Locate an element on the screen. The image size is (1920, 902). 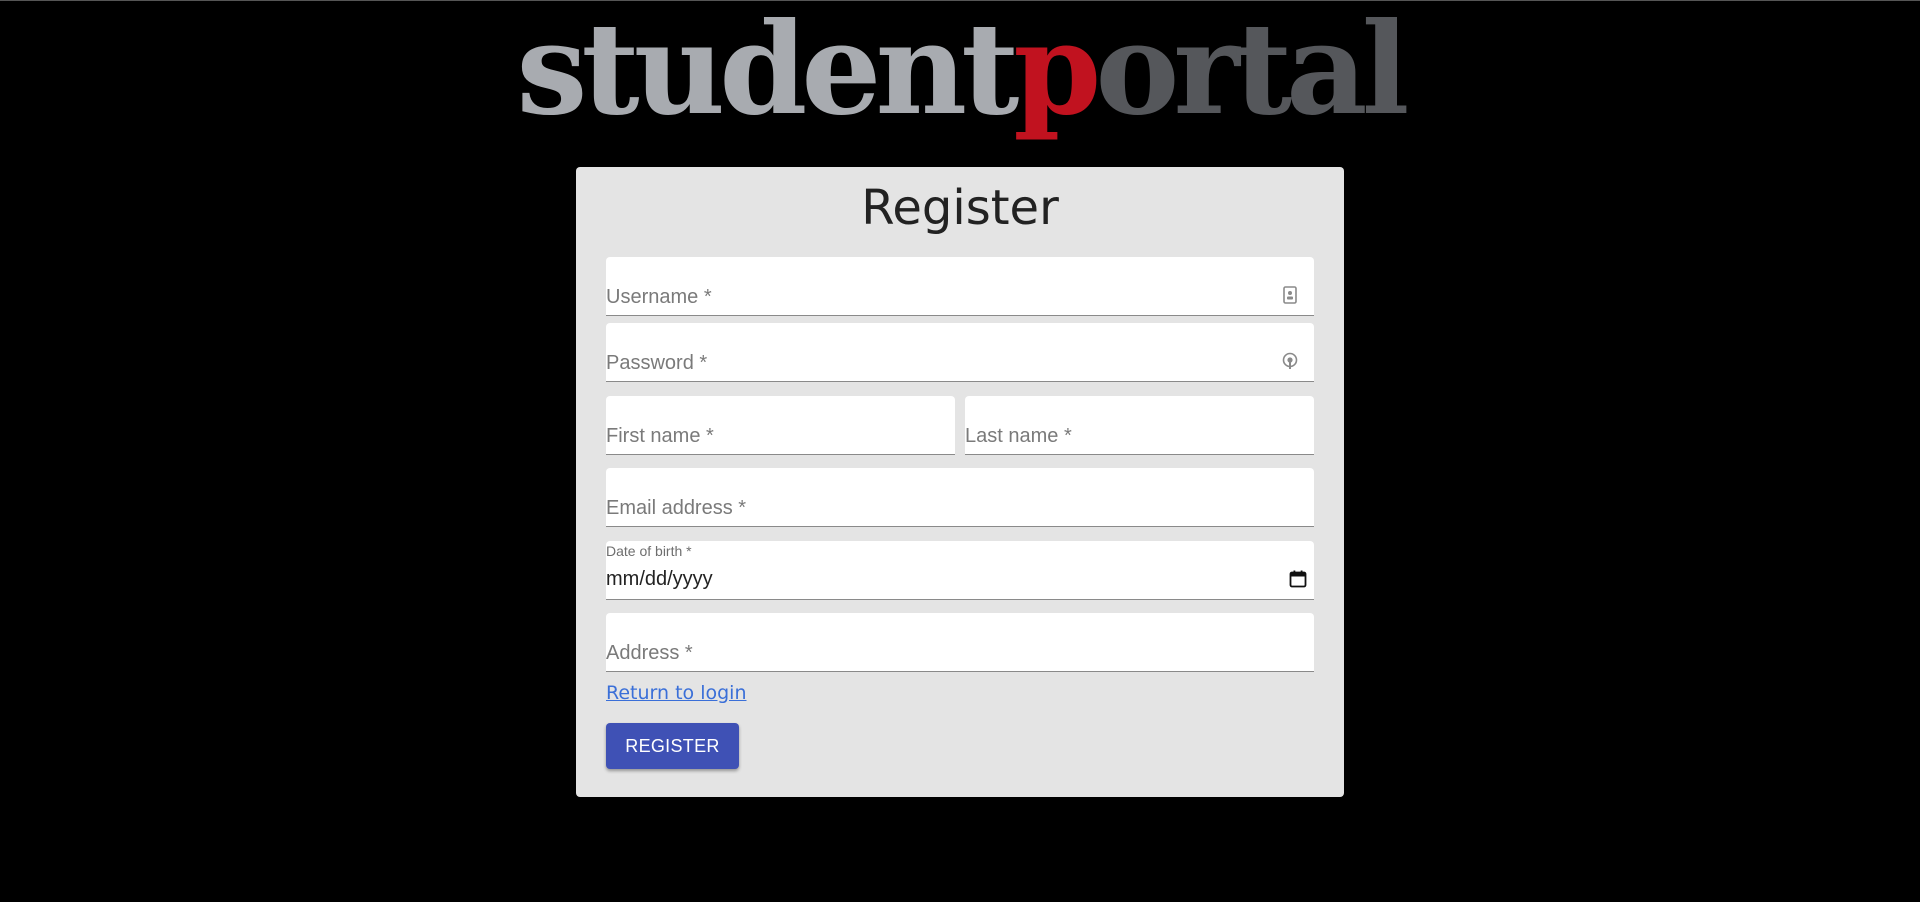
page-title: Register is located at coordinates (960, 208).